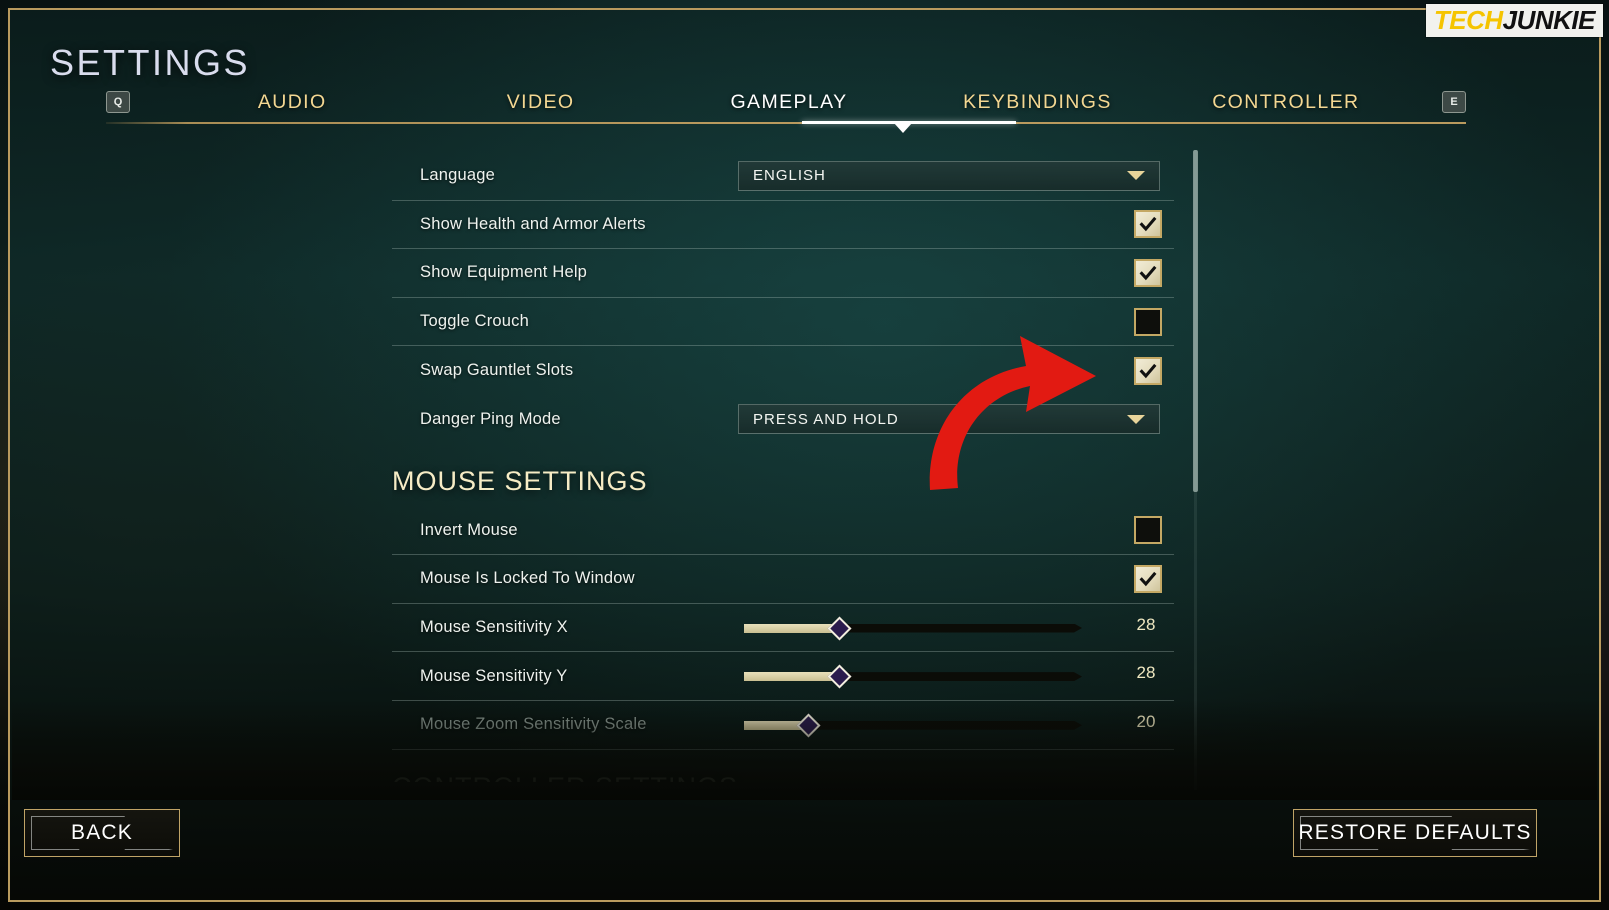  What do you see at coordinates (783, 225) in the screenshot?
I see `setting-row-health-alerts: Show Health and Armor Alerts` at bounding box center [783, 225].